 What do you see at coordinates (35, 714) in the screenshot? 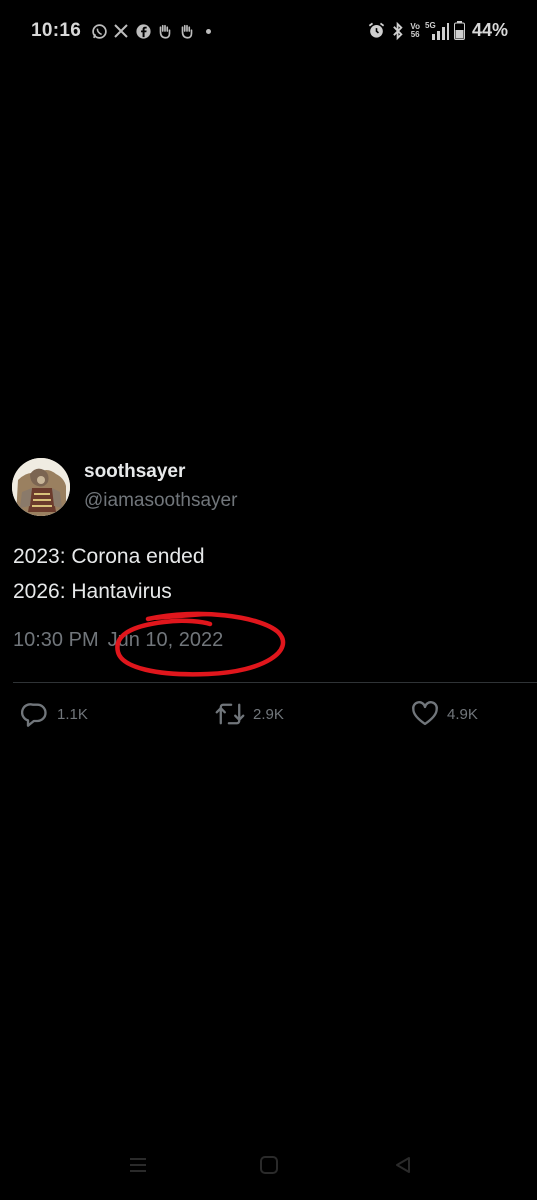
I see `reply-icon` at bounding box center [35, 714].